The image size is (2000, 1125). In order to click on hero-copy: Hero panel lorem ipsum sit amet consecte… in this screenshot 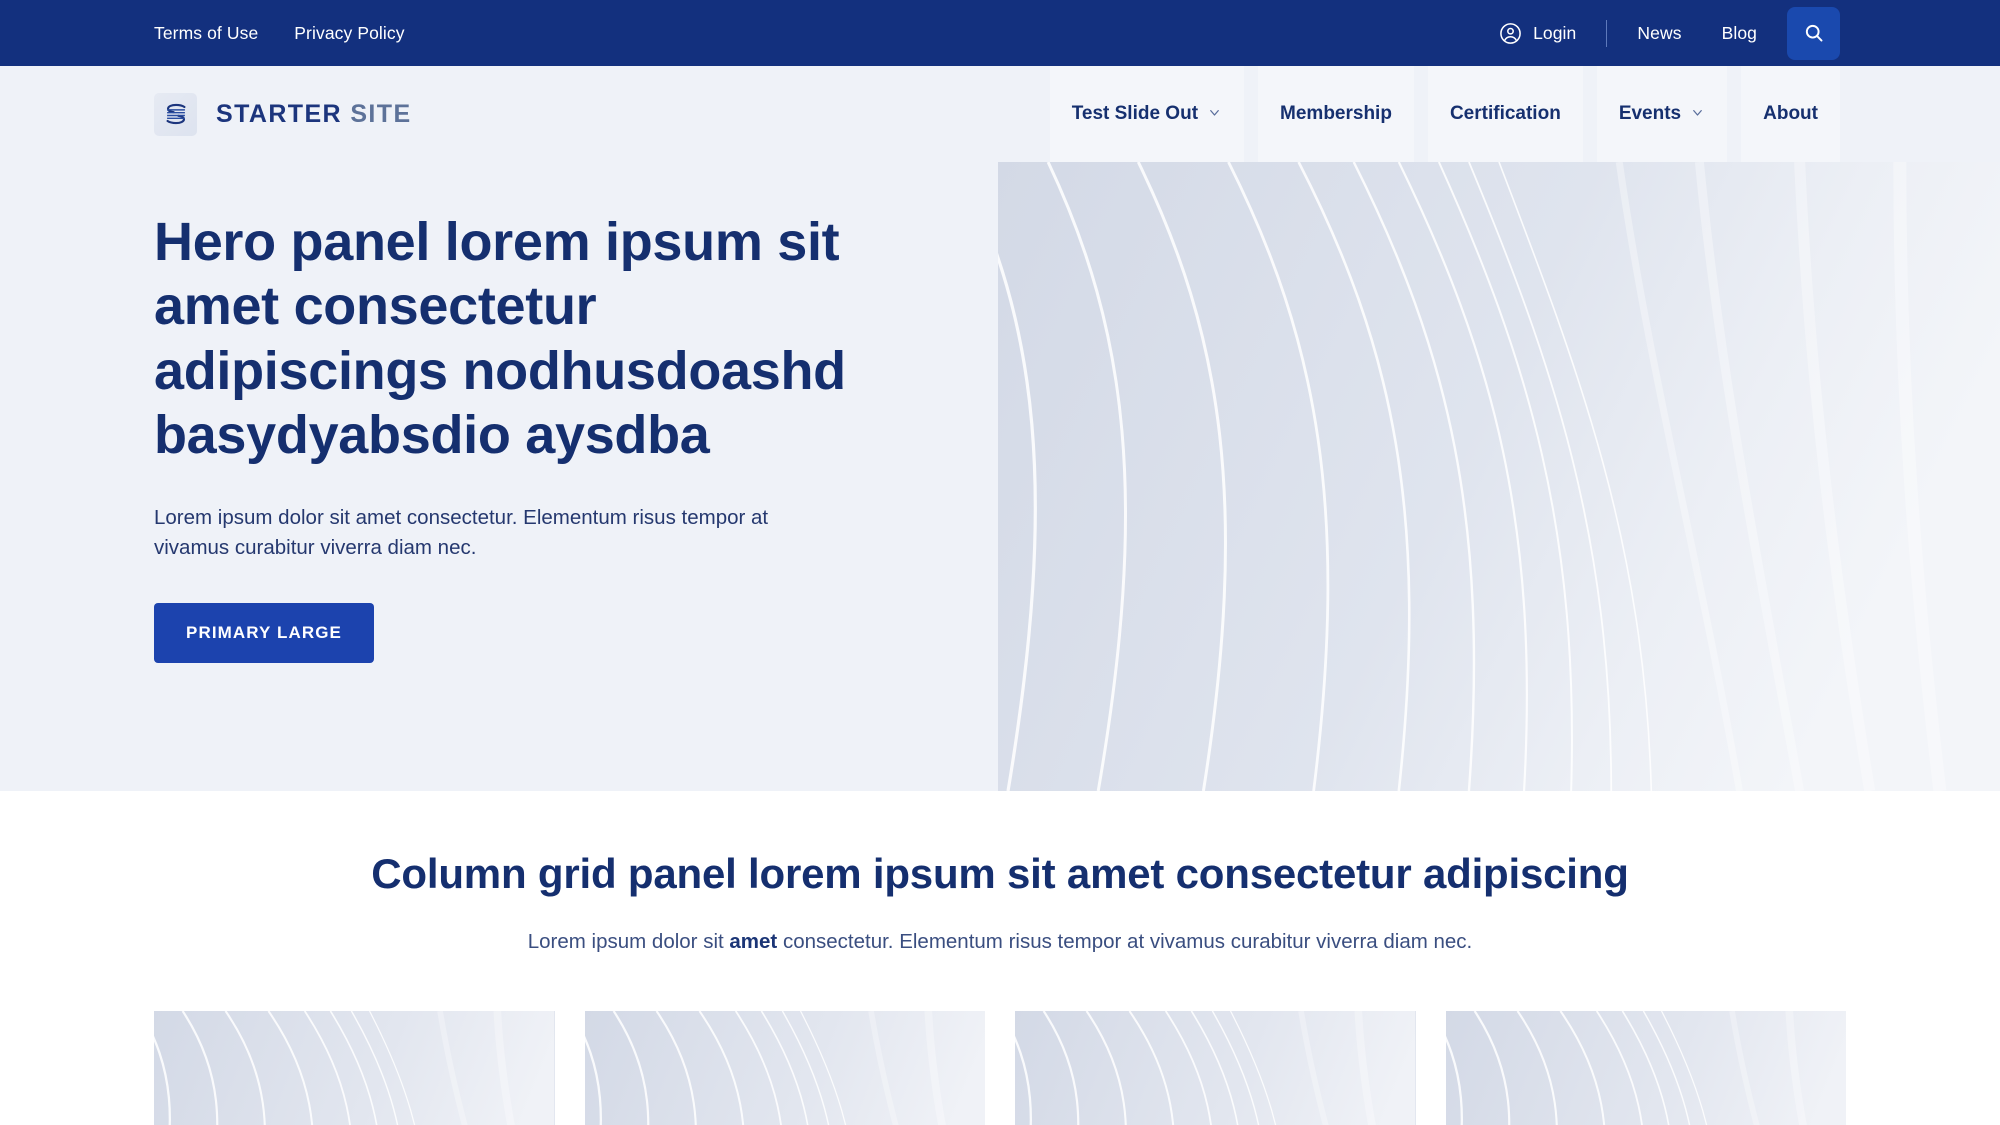, I will do `click(504, 437)`.